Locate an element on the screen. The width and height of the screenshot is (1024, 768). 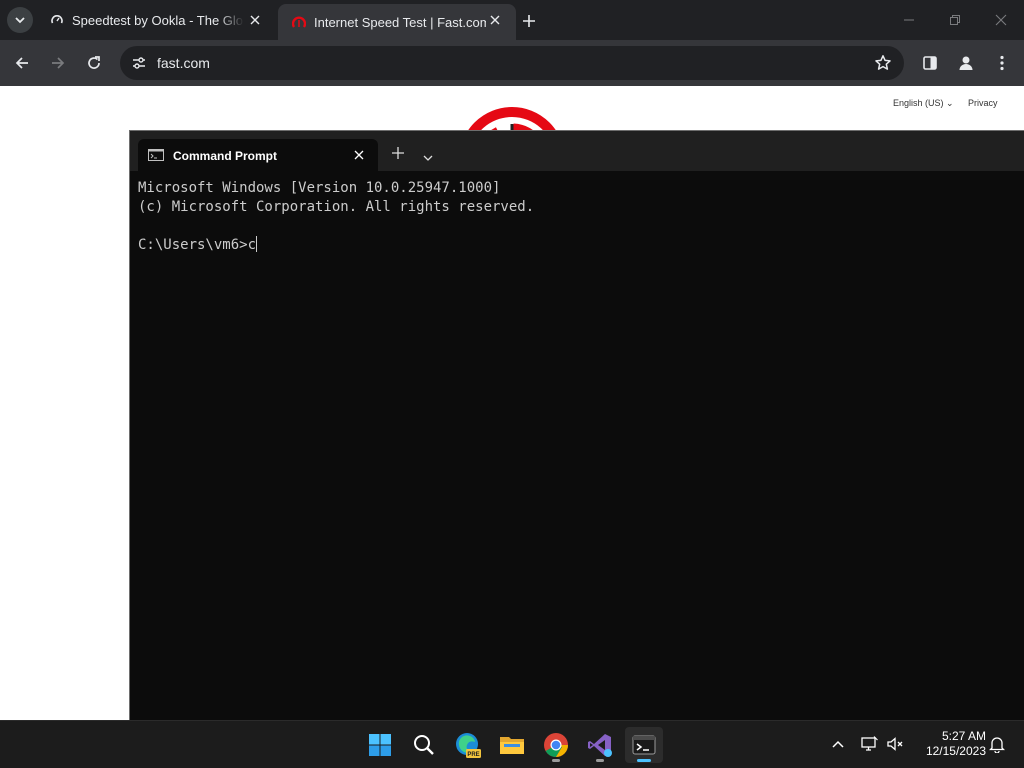
visual-studio-icon is located at coordinates (600, 745).